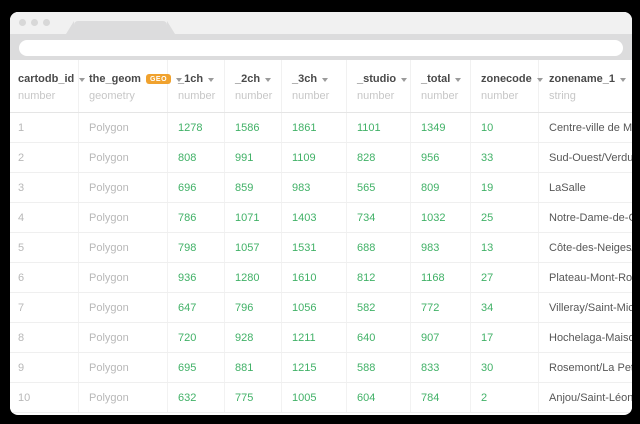 The width and height of the screenshot is (640, 424). What do you see at coordinates (441, 277) in the screenshot?
I see `cell-_total: 1168` at bounding box center [441, 277].